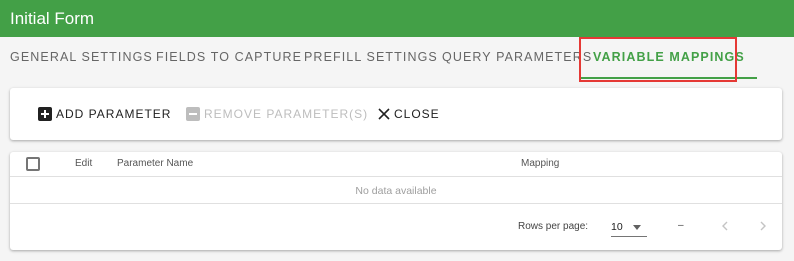 The image size is (794, 261). Describe the element at coordinates (553, 226) in the screenshot. I see `rows-per-page-label: Rows per page:` at that location.